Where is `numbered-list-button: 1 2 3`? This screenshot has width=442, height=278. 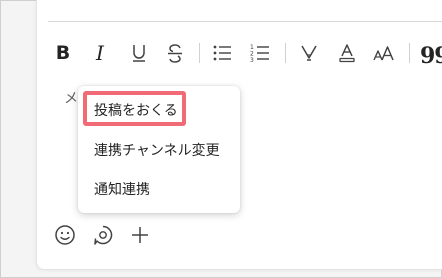
numbered-list-button: 1 2 3 is located at coordinates (260, 53).